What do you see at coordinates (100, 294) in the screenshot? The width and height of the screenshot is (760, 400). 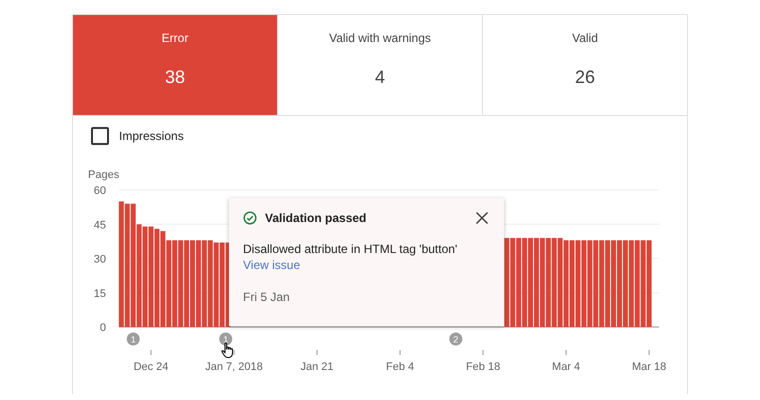 I see `y-tick-label: 15` at bounding box center [100, 294].